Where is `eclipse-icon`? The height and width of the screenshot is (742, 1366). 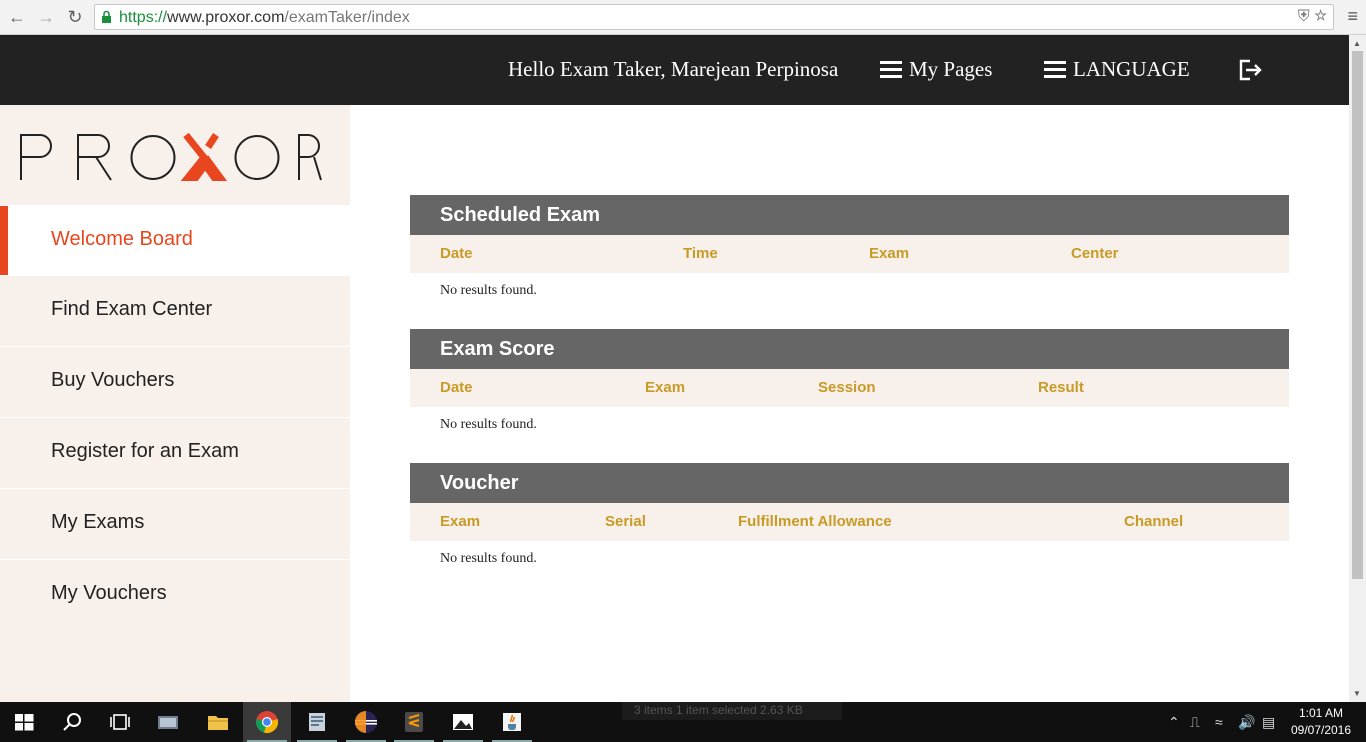 eclipse-icon is located at coordinates (366, 722).